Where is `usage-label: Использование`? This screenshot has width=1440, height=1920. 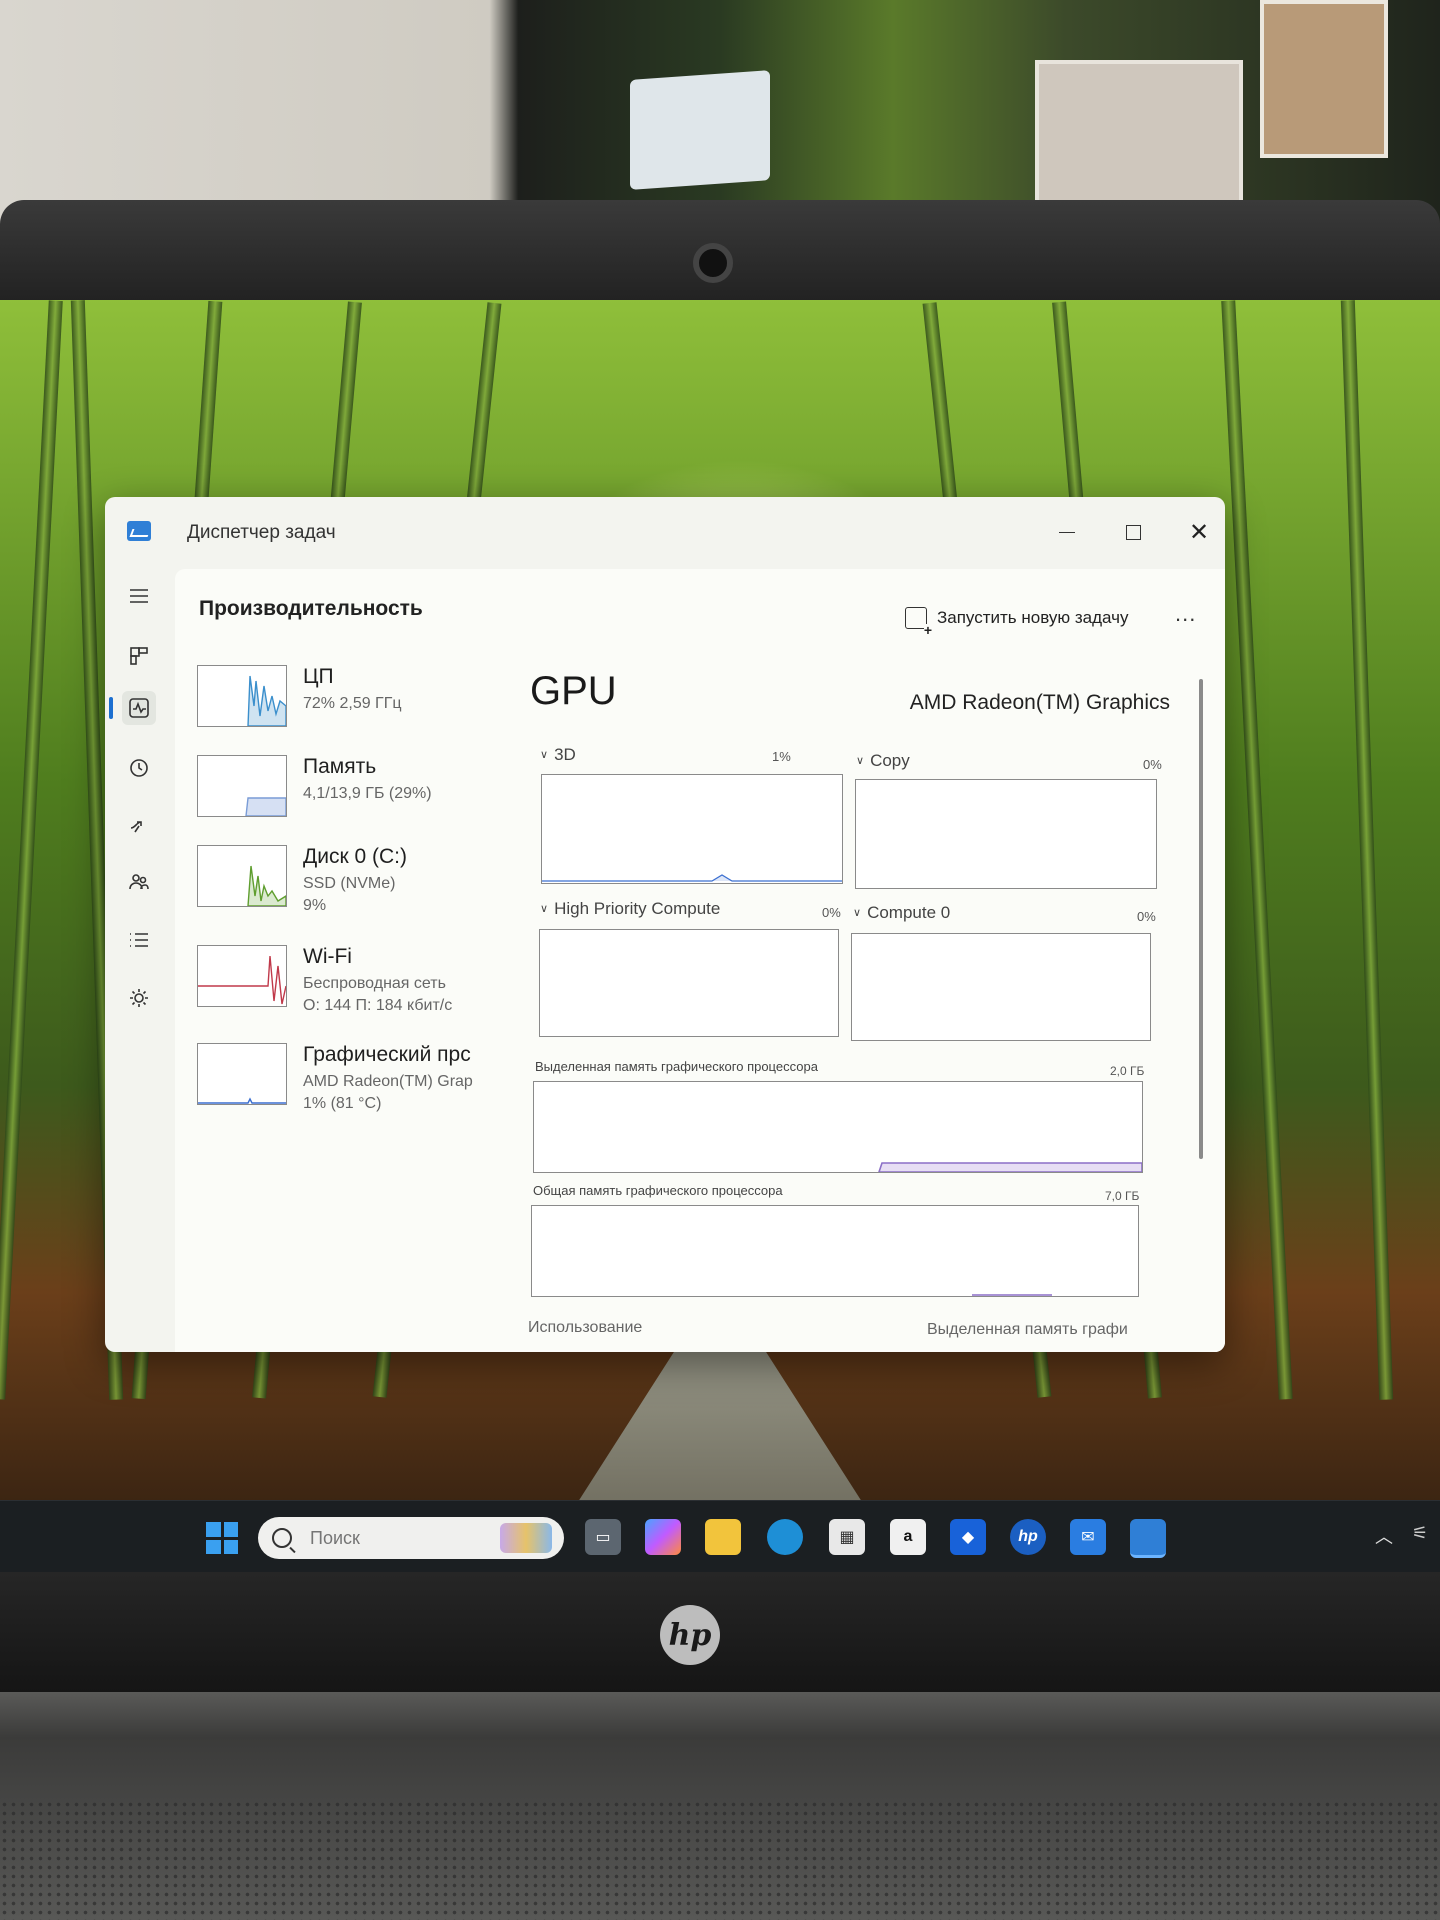 usage-label: Использование is located at coordinates (585, 1327).